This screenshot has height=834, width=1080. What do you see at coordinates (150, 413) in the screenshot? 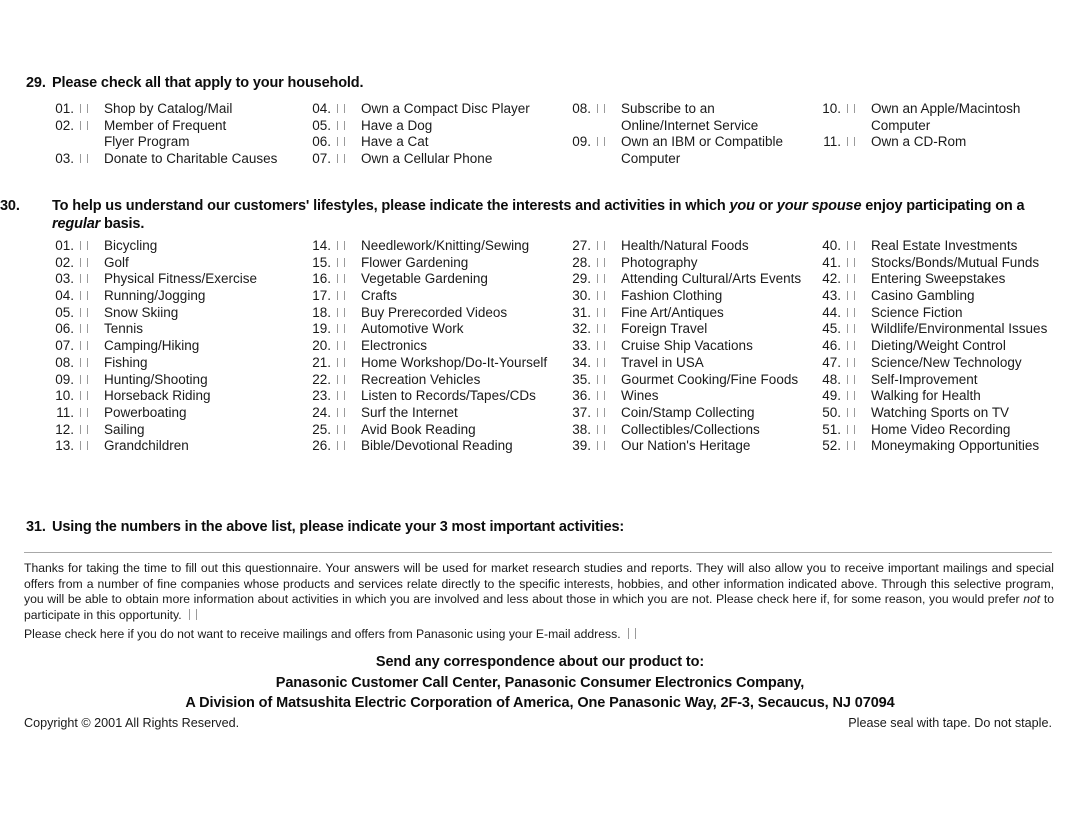
I see `option-row: 11. Powerboating` at bounding box center [150, 413].